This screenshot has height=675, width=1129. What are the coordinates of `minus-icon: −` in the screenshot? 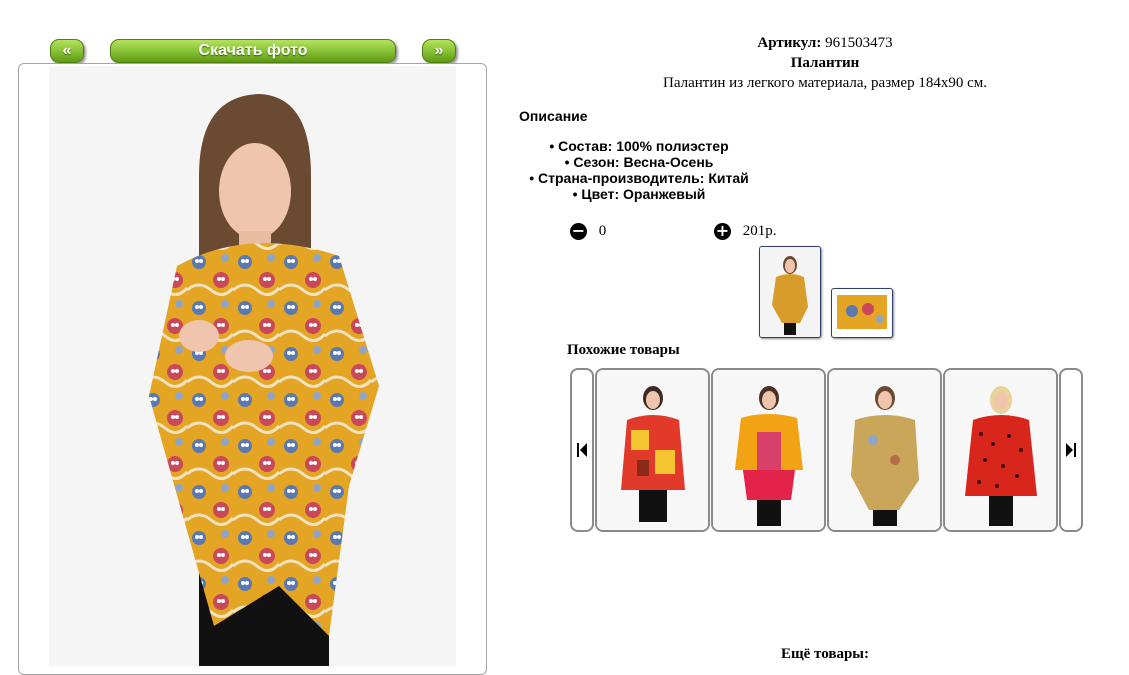 It's located at (578, 232).